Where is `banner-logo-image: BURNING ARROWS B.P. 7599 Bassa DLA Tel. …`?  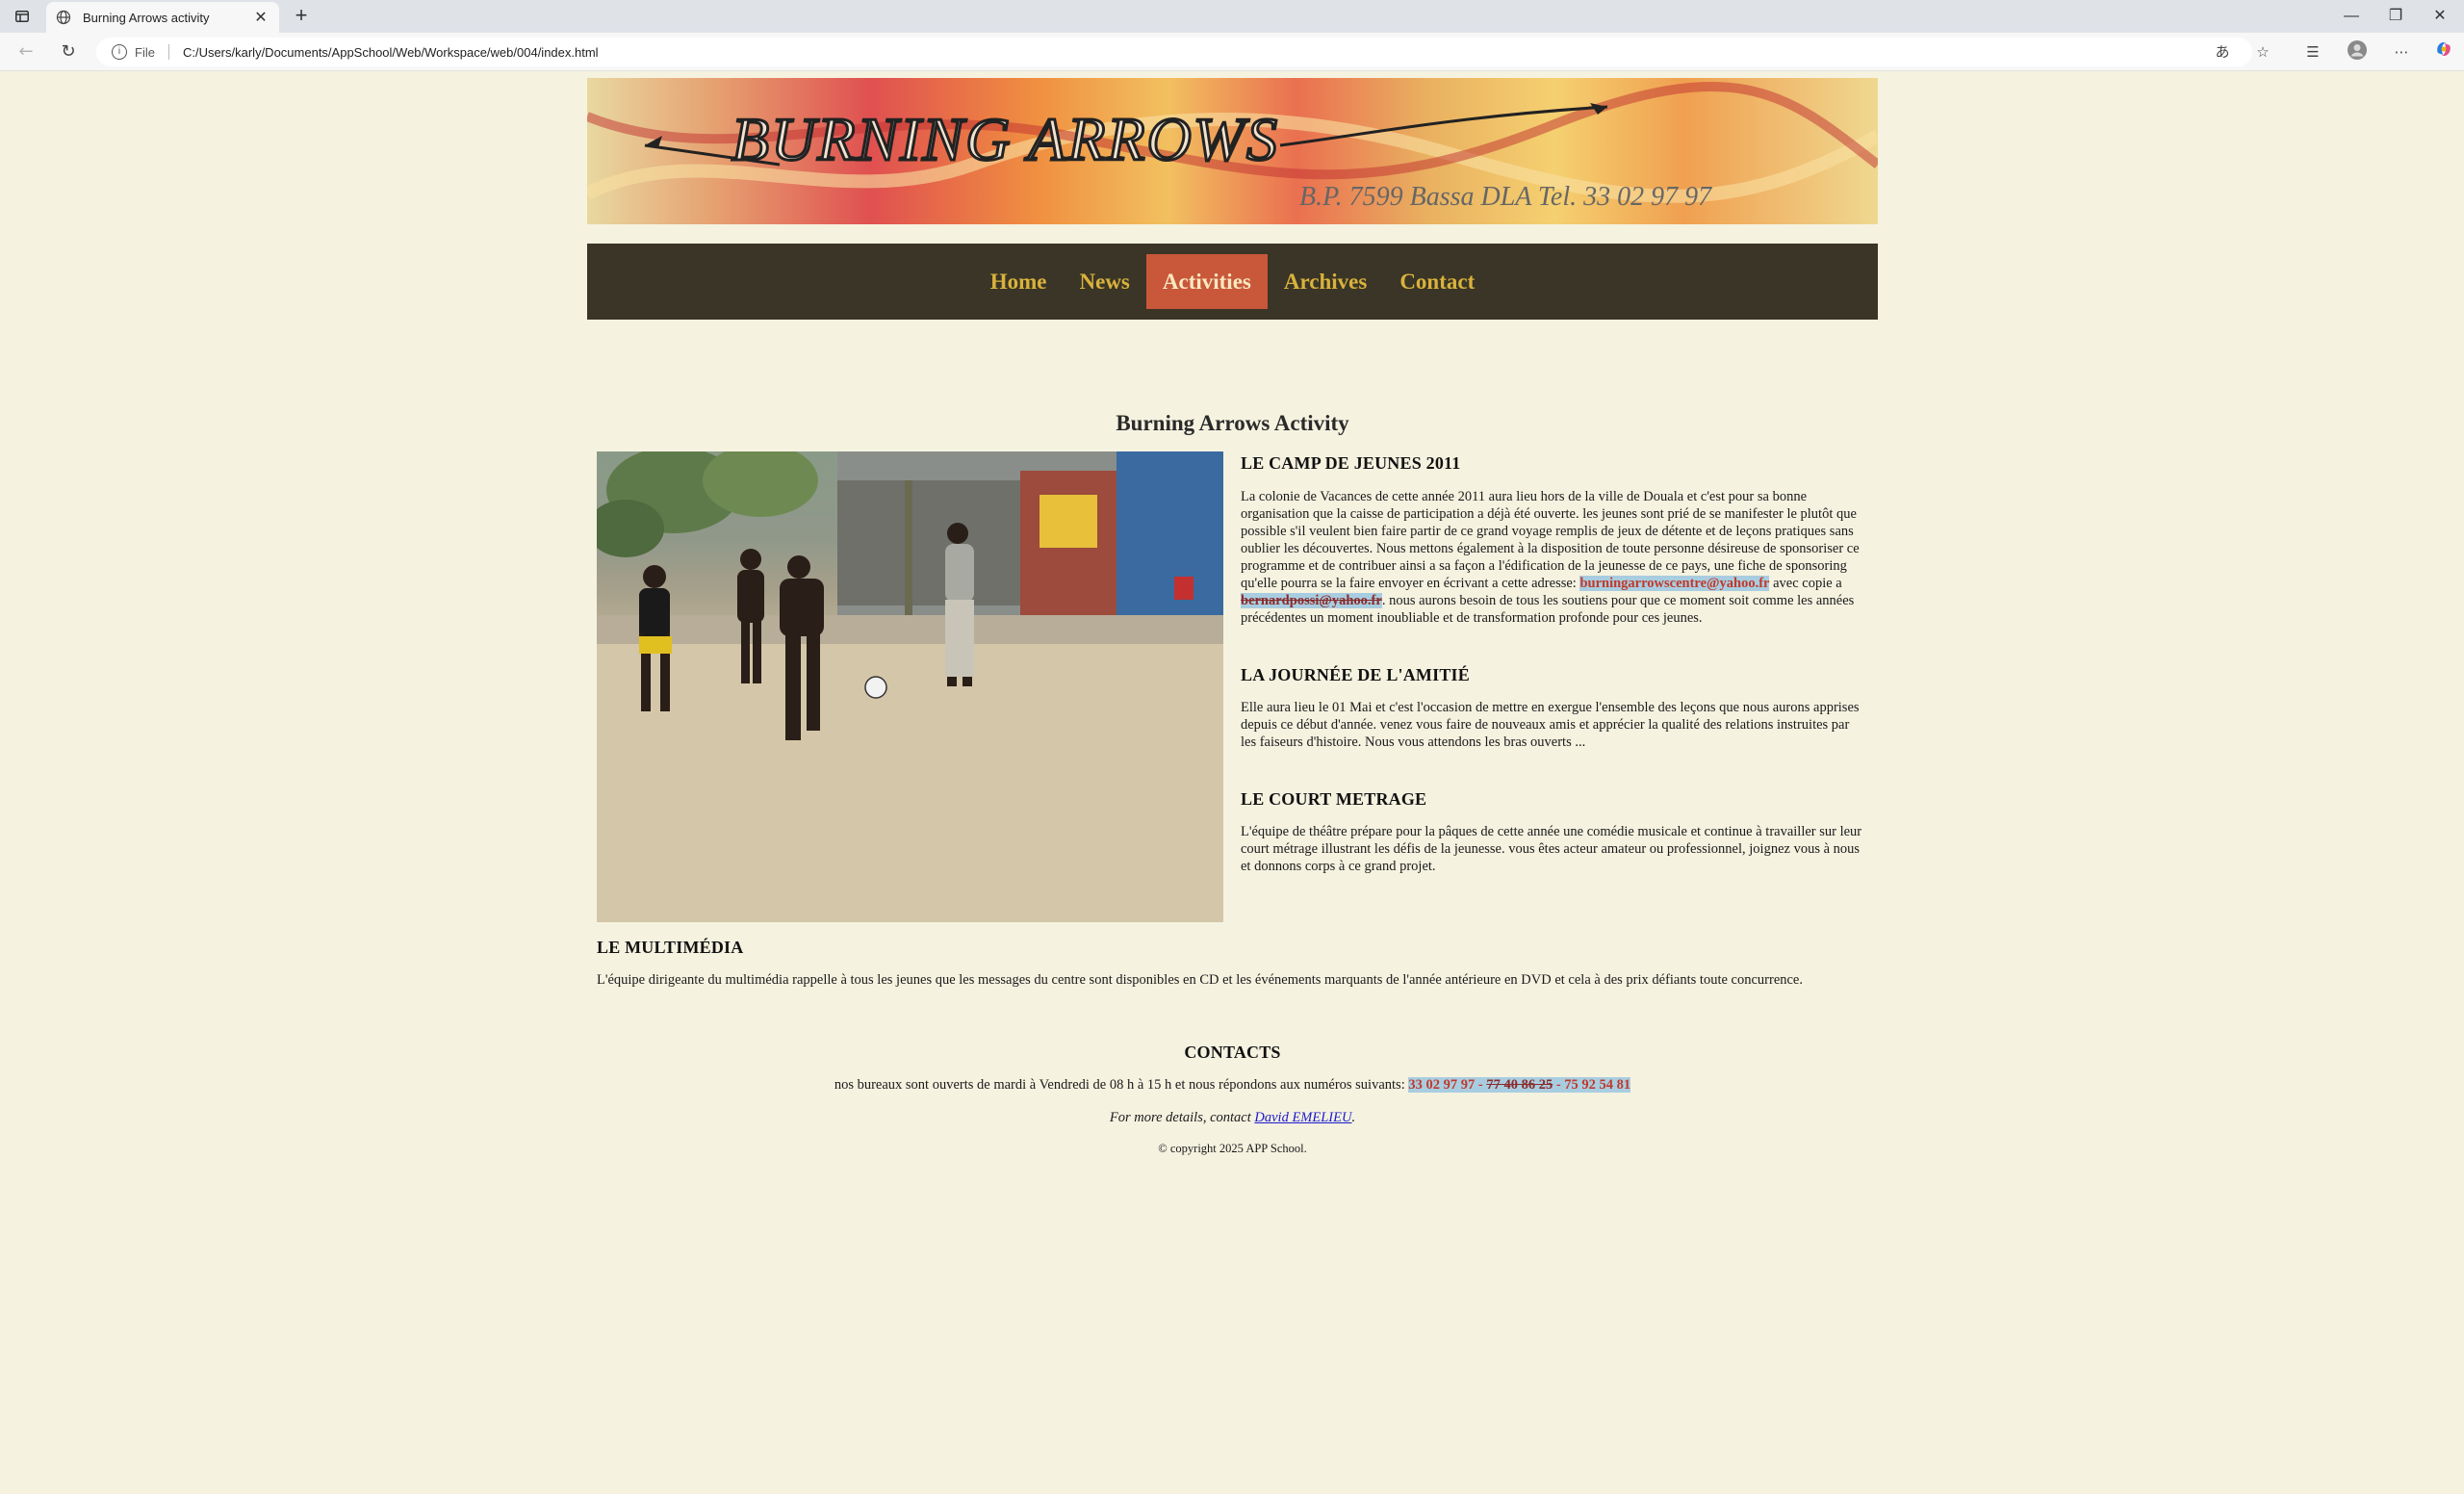 banner-logo-image: BURNING ARROWS B.P. 7599 Bassa DLA Tel. … is located at coordinates (1232, 147).